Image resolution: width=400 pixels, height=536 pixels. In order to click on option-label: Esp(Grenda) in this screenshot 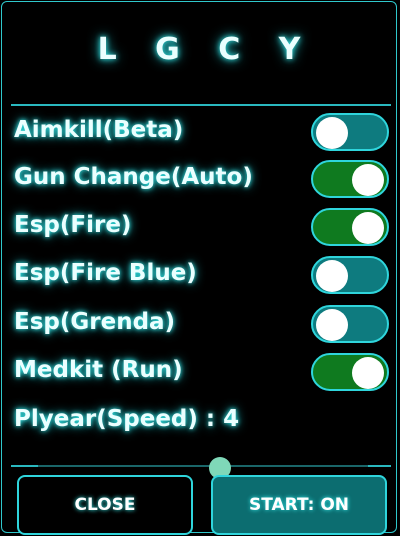, I will do `click(95, 322)`.